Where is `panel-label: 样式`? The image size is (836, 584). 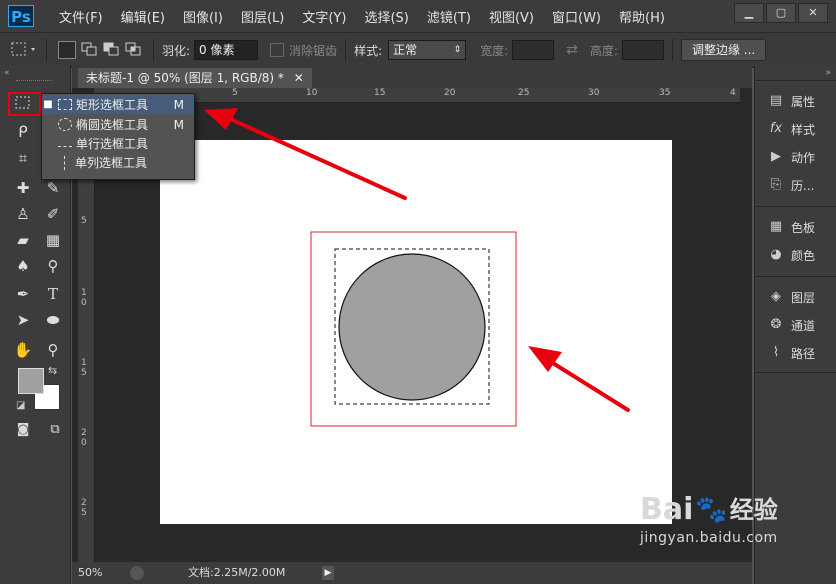
panel-label: 样式 is located at coordinates (803, 129).